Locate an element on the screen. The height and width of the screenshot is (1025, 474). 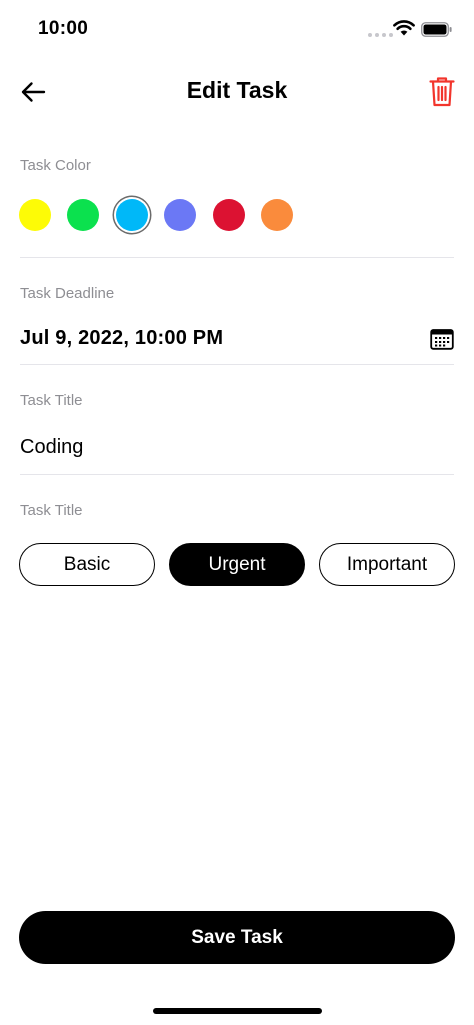
task-deadline-label: Task Deadline is located at coordinates (67, 293).